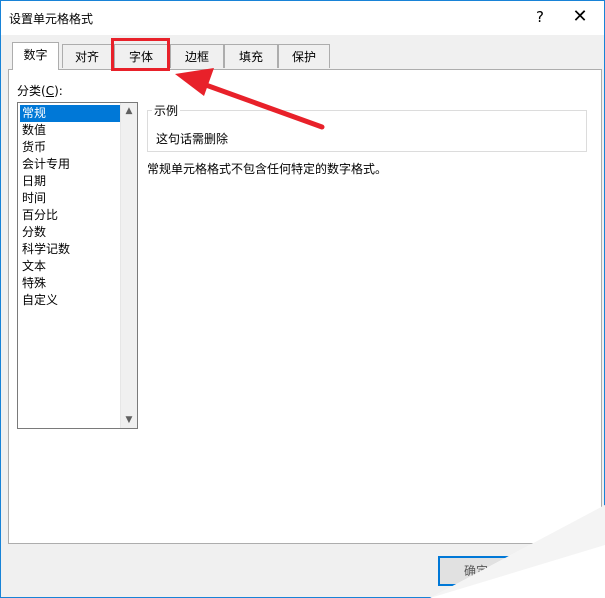  Describe the element at coordinates (517, 551) in the screenshot. I see `page-curl-watermark` at that location.